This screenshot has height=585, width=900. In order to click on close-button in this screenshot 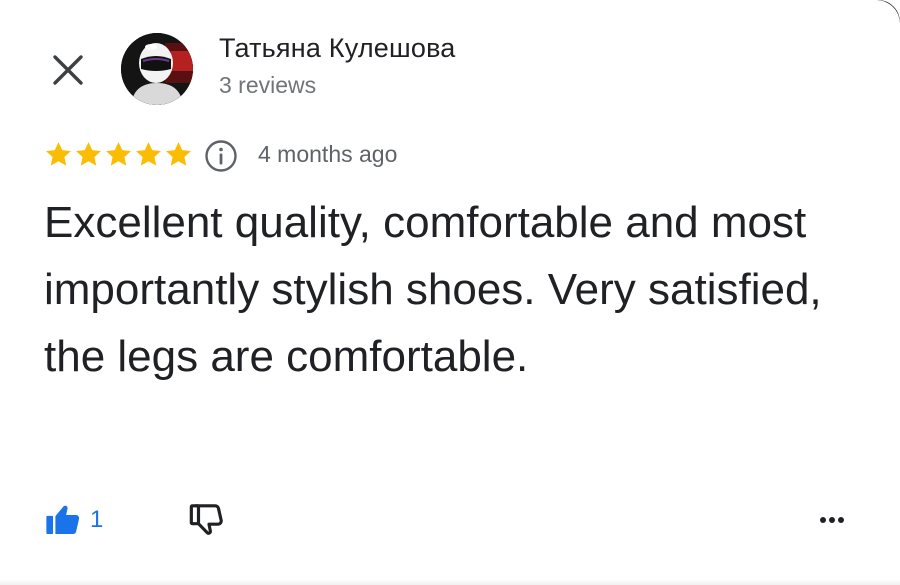, I will do `click(68, 70)`.